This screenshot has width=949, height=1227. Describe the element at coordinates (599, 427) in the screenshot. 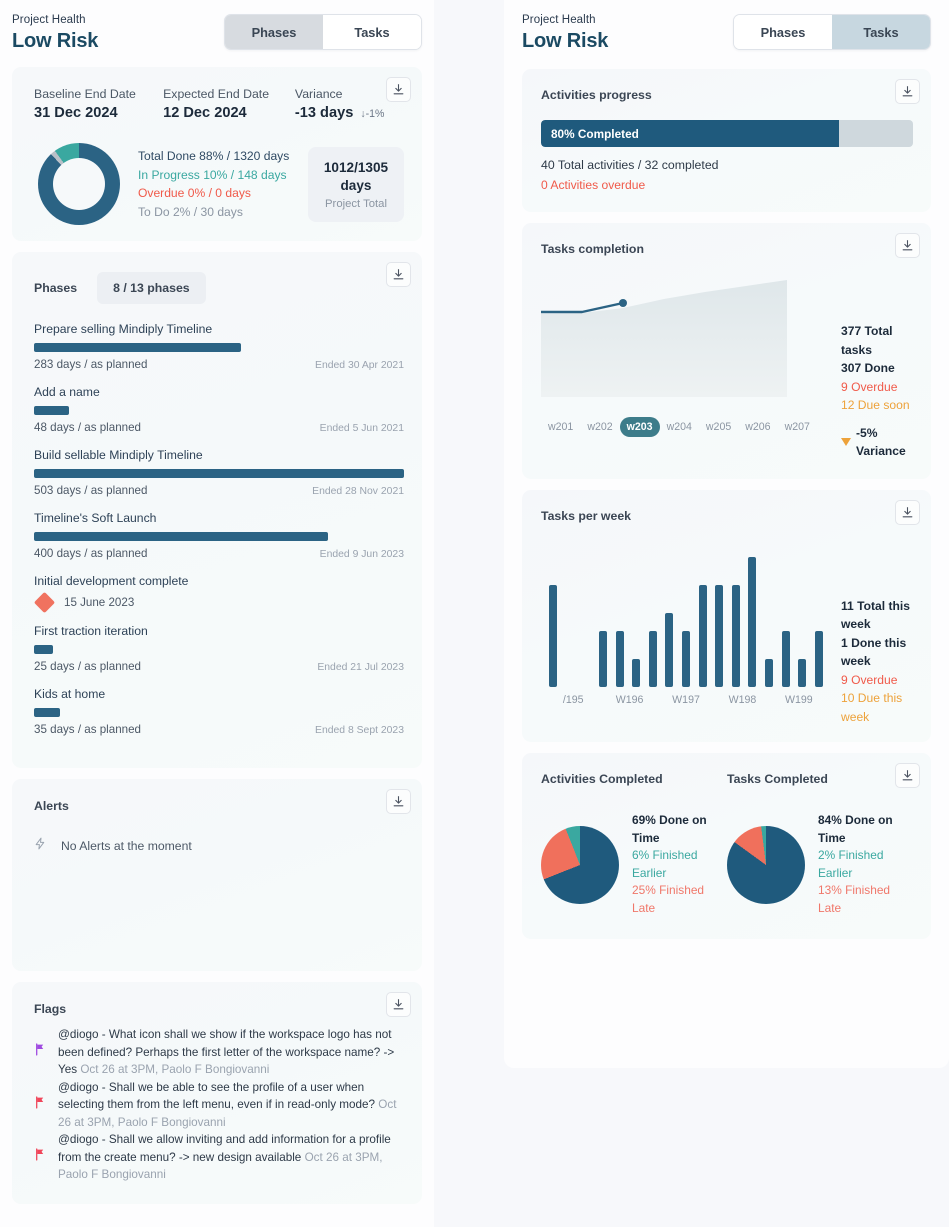

I see `week-chip-w202: w202` at that location.